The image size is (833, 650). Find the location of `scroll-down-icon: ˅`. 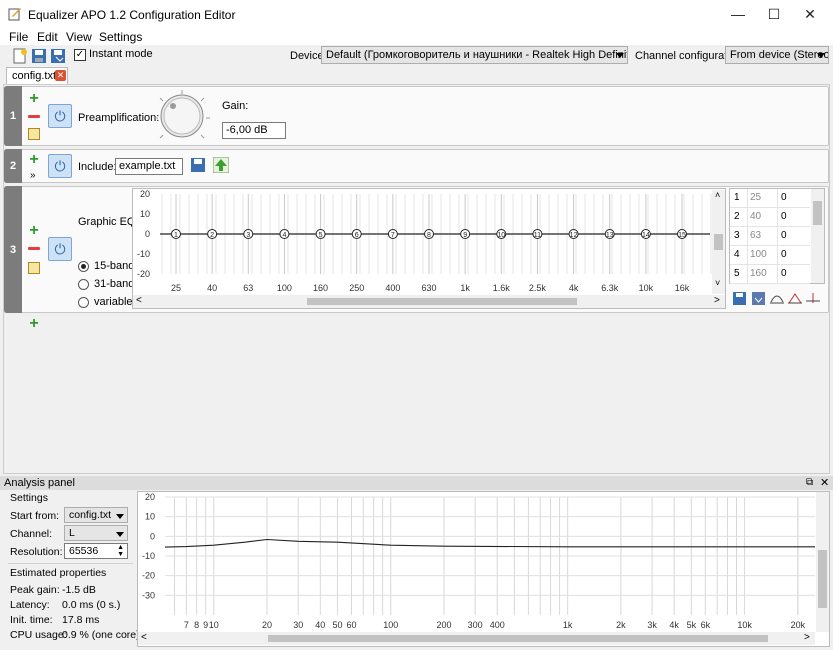

scroll-down-icon: ˅ is located at coordinates (717, 283).